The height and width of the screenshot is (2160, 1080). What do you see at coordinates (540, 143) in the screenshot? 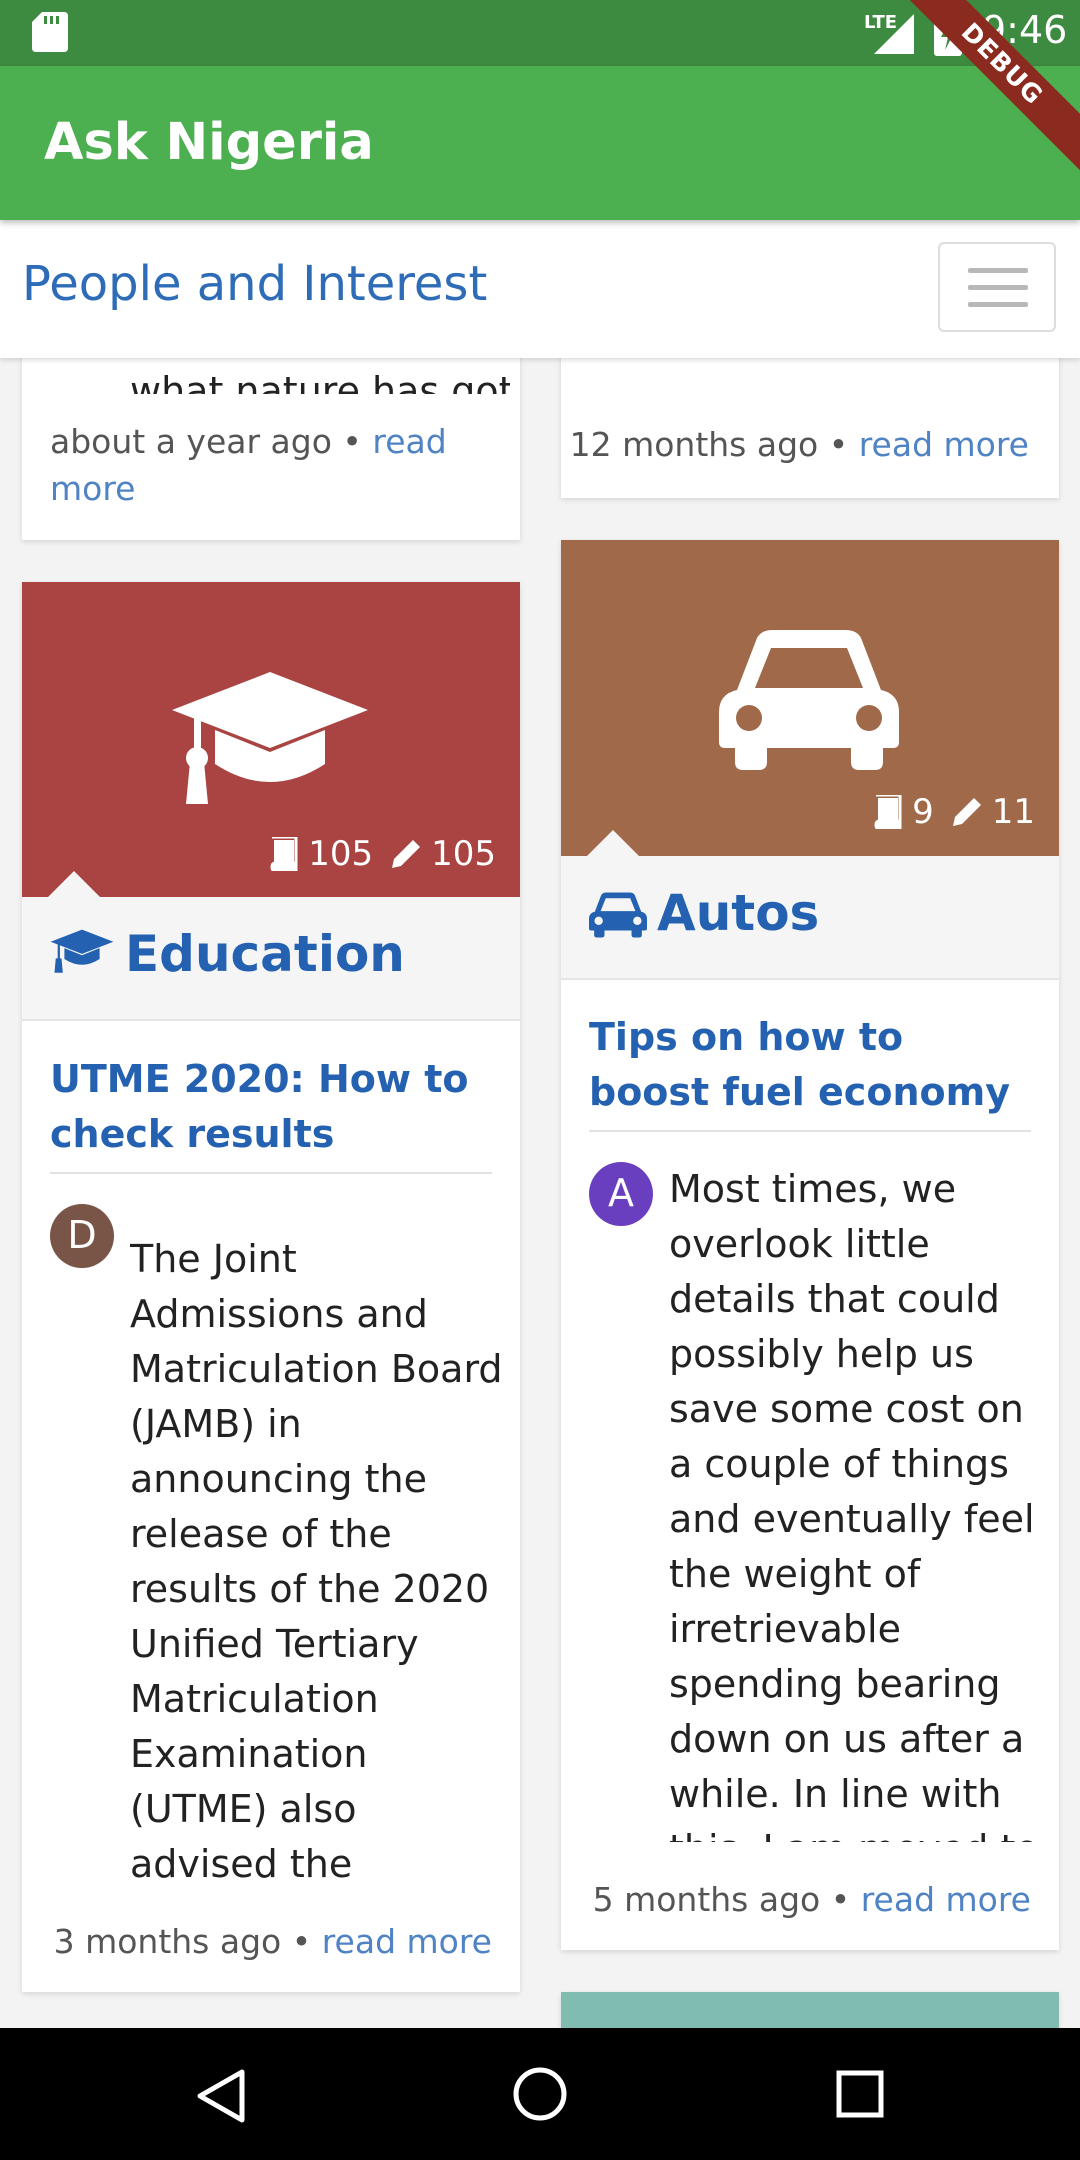
I see `app-bar: Ask Nigeria` at bounding box center [540, 143].